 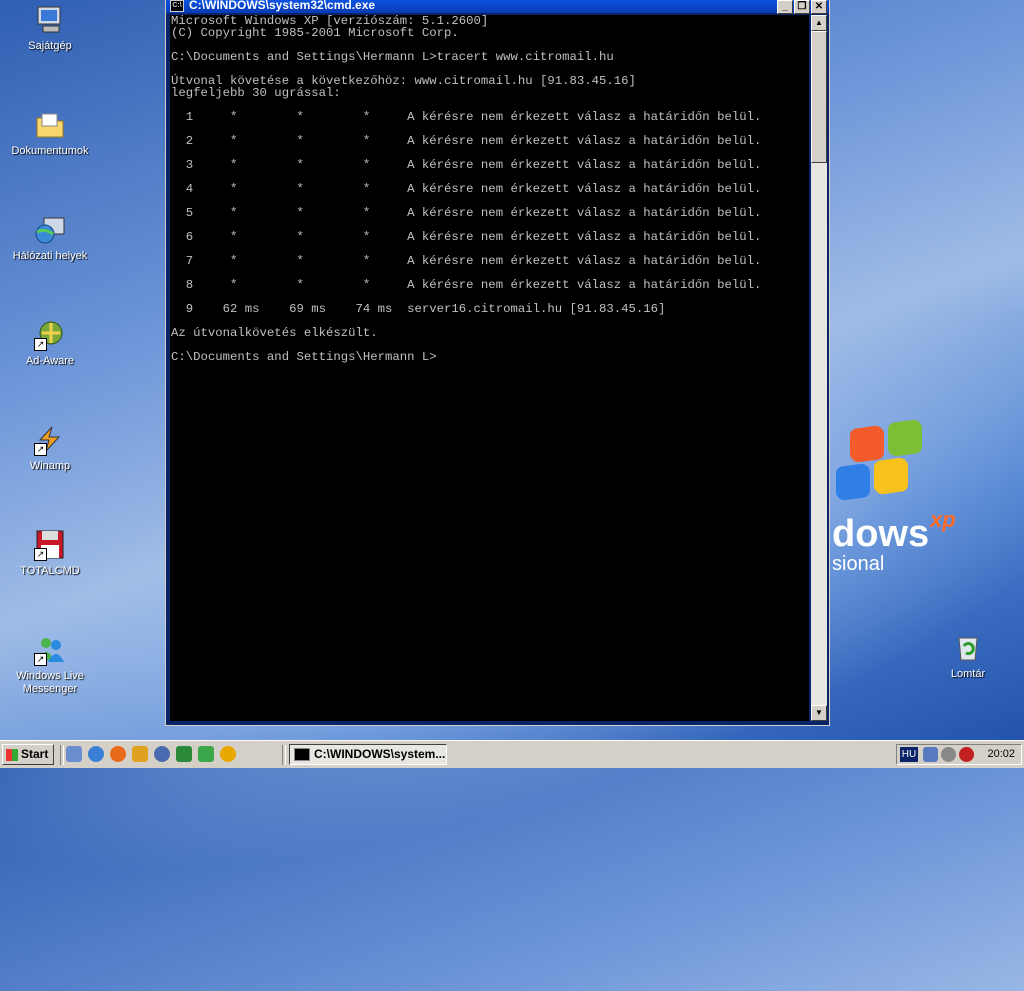 What do you see at coordinates (968, 674) in the screenshot?
I see `desktop-icon-label: Lomtár` at bounding box center [968, 674].